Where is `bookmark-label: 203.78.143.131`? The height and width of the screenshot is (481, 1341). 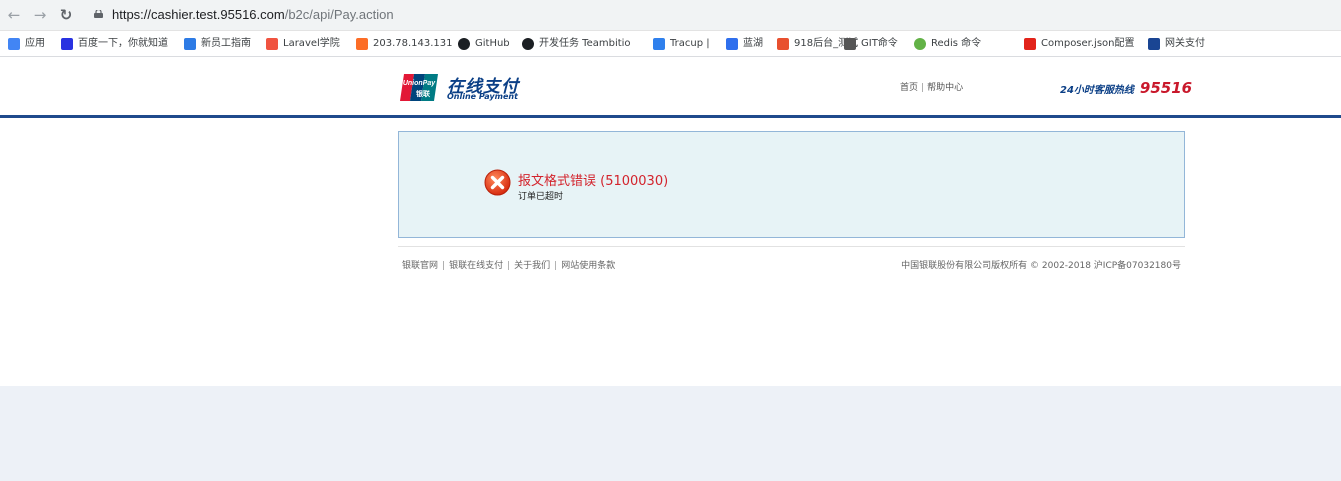 bookmark-label: 203.78.143.131 is located at coordinates (413, 43).